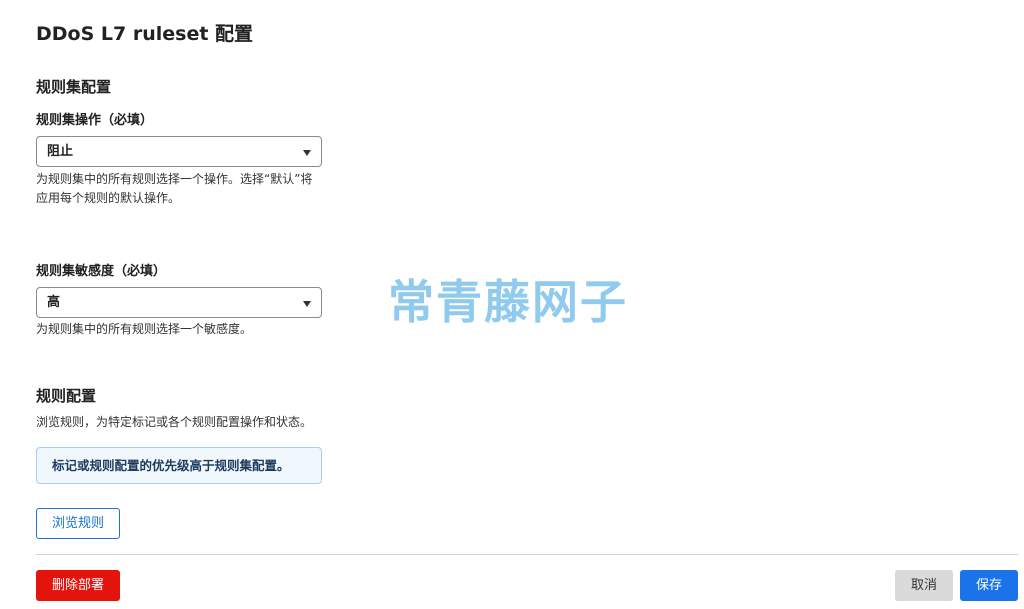 The image size is (1024, 609). I want to click on ruleset-action-selected-value: 阻止, so click(60, 151).